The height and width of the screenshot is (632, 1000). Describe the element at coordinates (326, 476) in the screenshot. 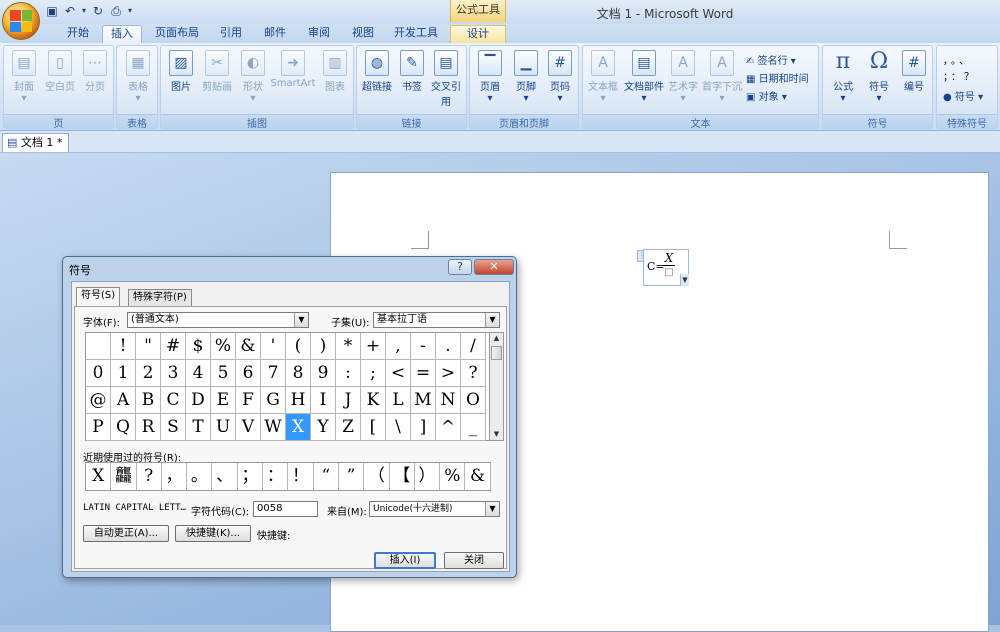

I see `recent-symbol-cell: “` at that location.